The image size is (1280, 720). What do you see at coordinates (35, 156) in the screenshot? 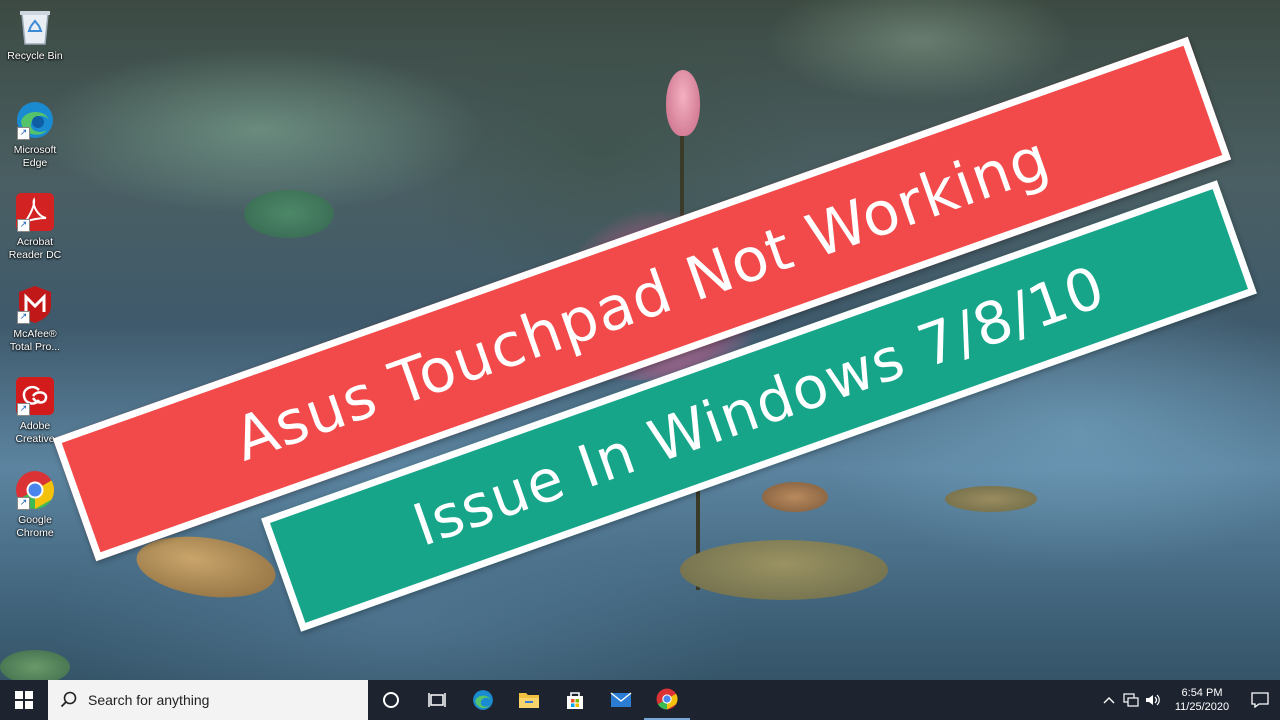
I see `desktop-icon-label: Microsoft Edge` at bounding box center [35, 156].